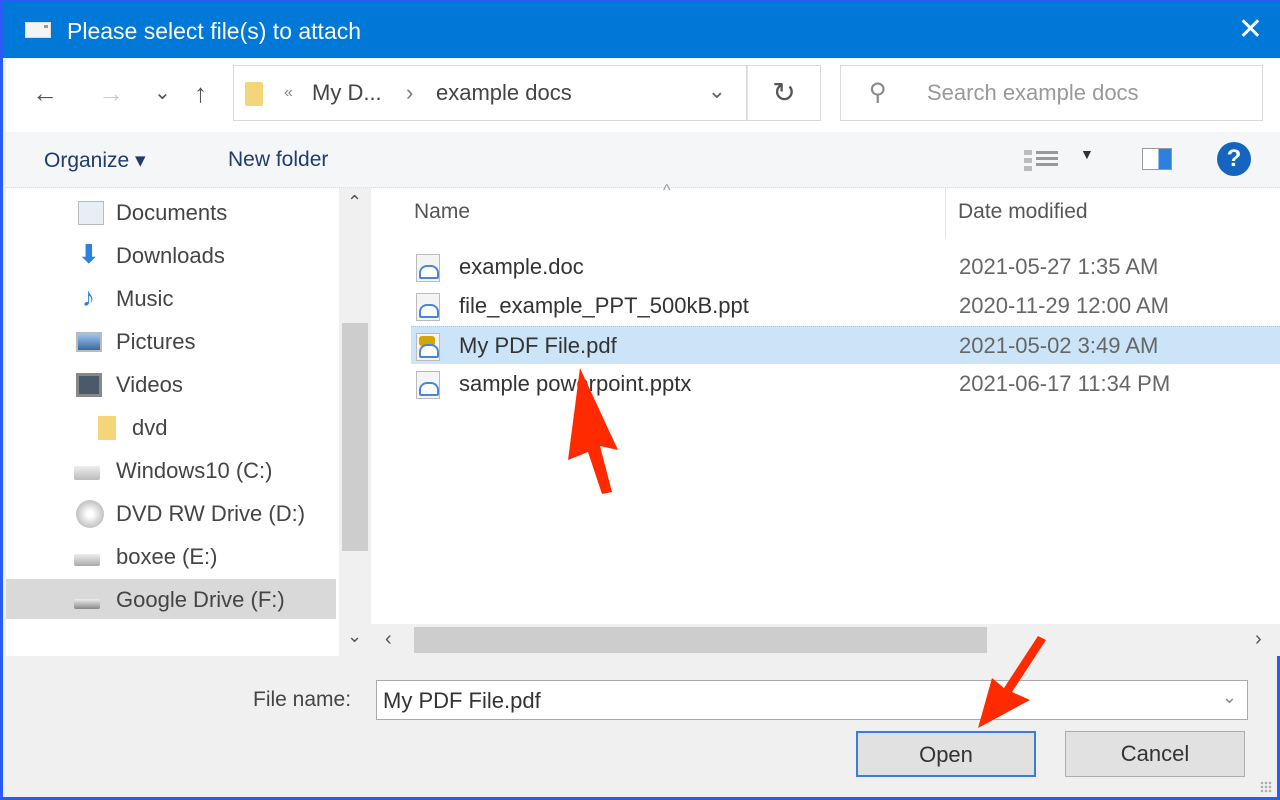 The height and width of the screenshot is (800, 1280). I want to click on column-divider, so click(945, 213).